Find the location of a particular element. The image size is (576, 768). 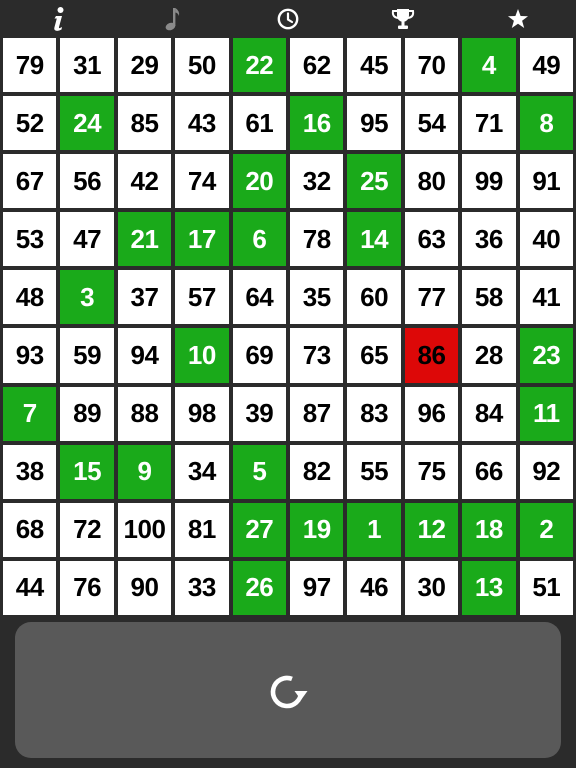

number-cell: 35 is located at coordinates (317, 297).